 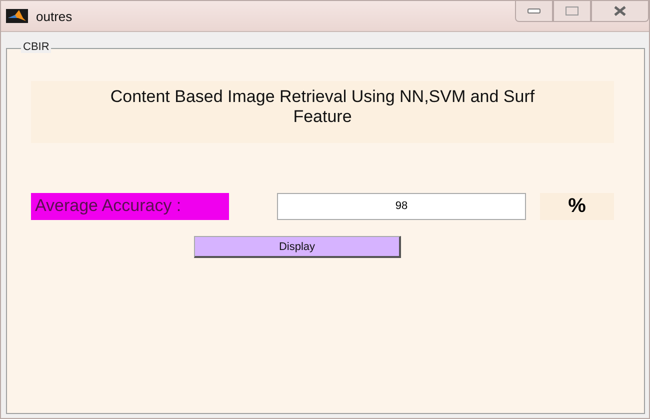 I want to click on percent-label: %, so click(x=577, y=206).